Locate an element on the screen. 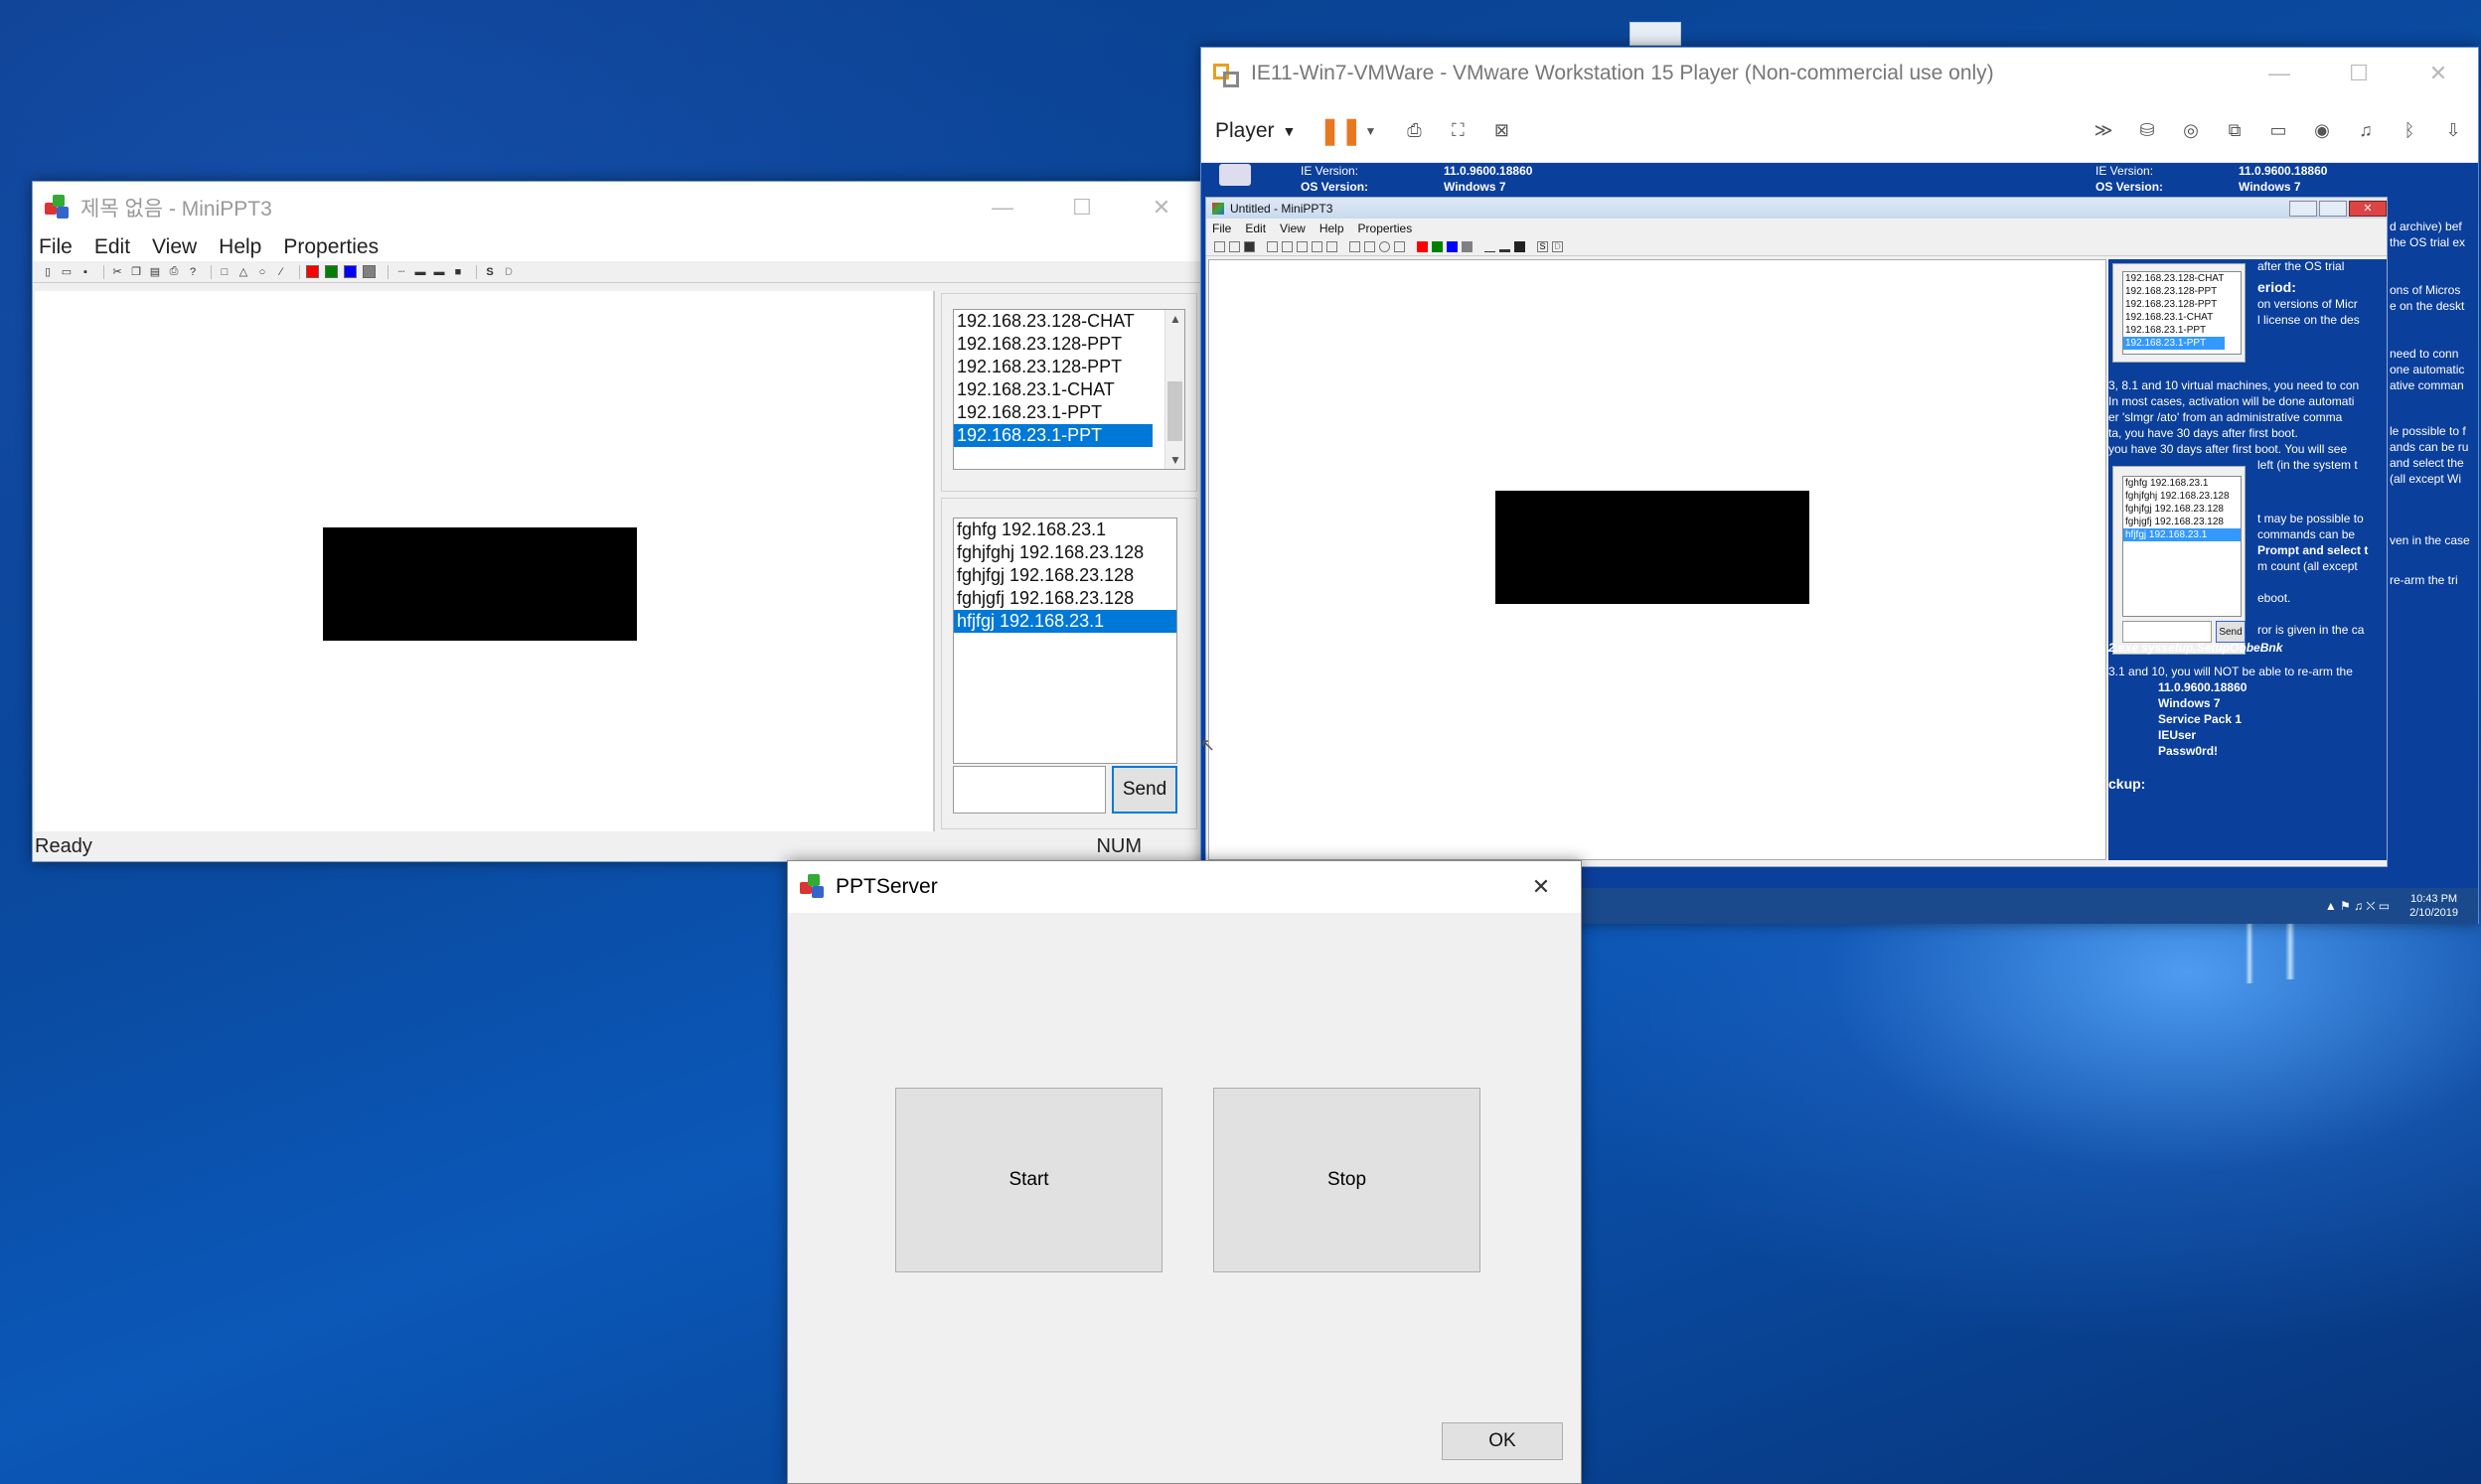 The width and height of the screenshot is (2481, 1484). scrollbar: ▲ ▼ is located at coordinates (1174, 389).